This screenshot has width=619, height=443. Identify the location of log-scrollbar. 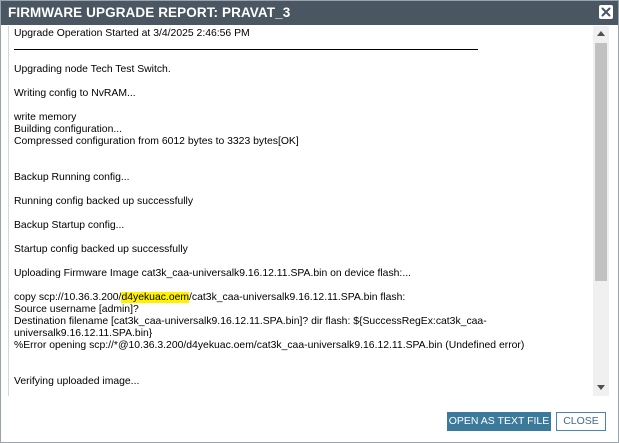
(601, 211).